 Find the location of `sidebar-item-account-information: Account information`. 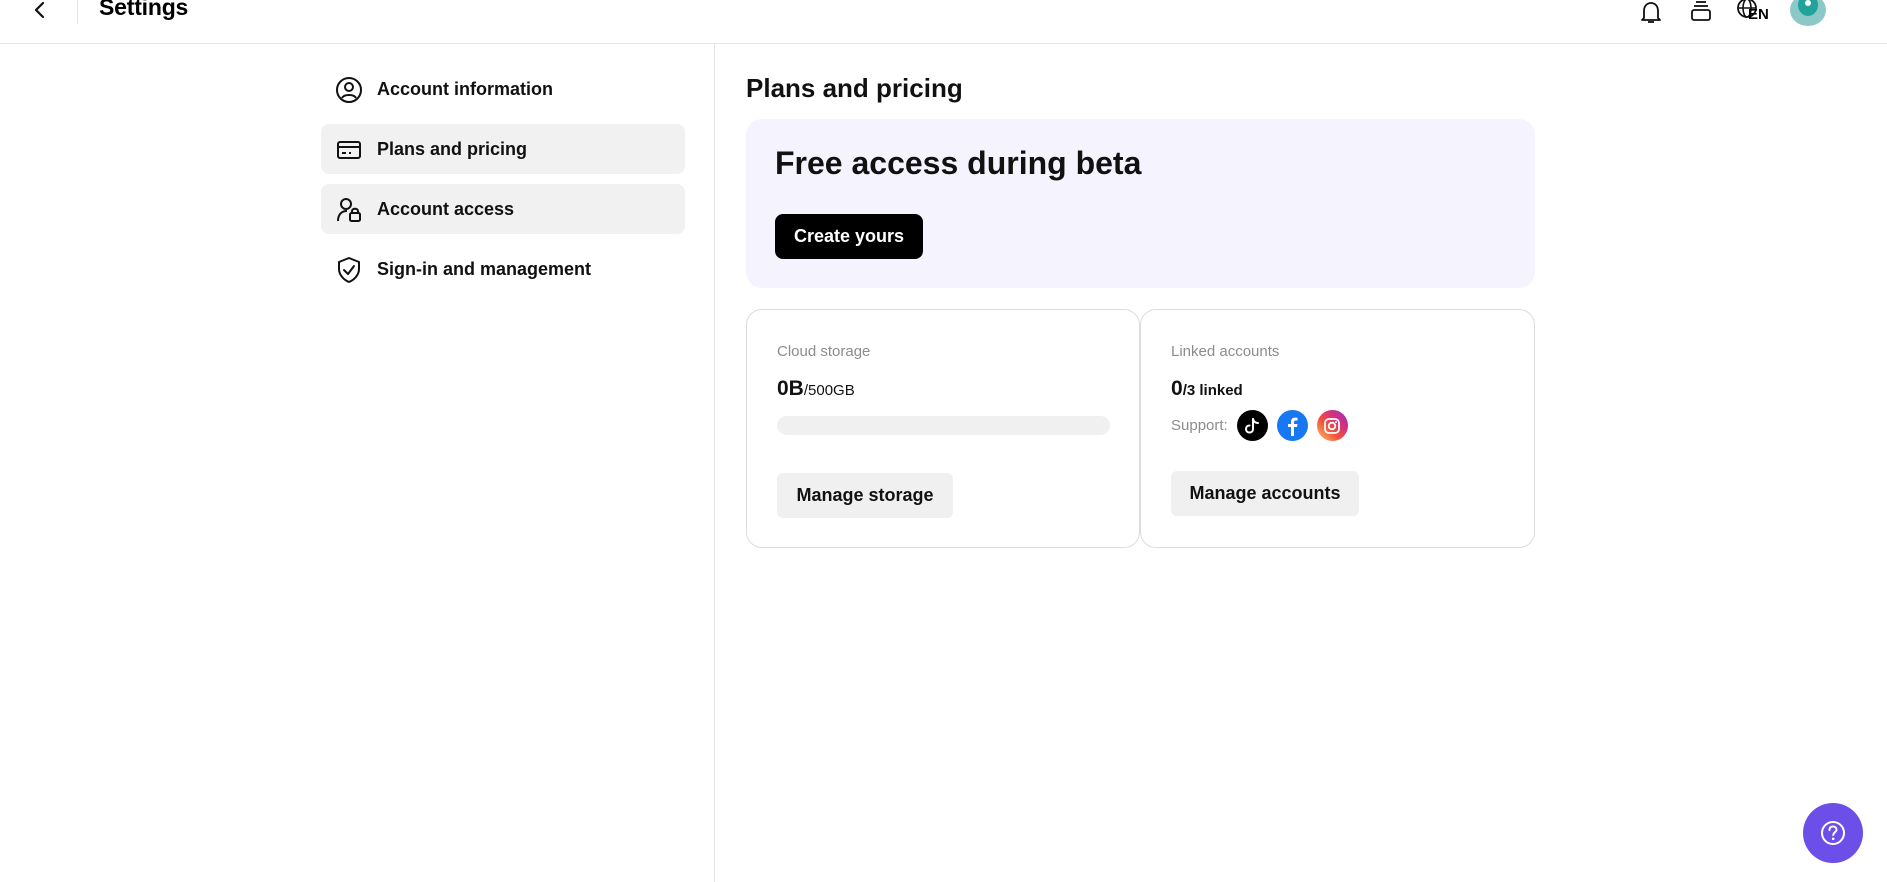

sidebar-item-account-information: Account information is located at coordinates (503, 89).